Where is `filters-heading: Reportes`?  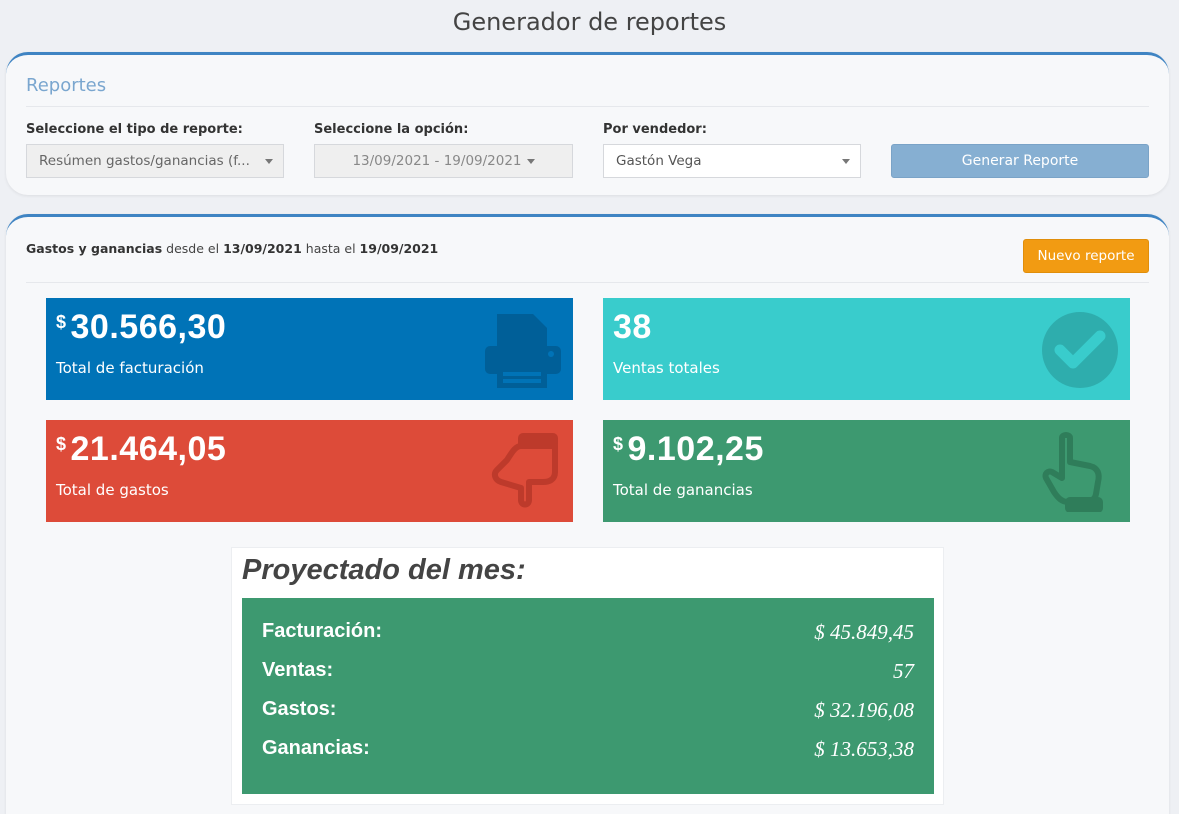 filters-heading: Reportes is located at coordinates (66, 85).